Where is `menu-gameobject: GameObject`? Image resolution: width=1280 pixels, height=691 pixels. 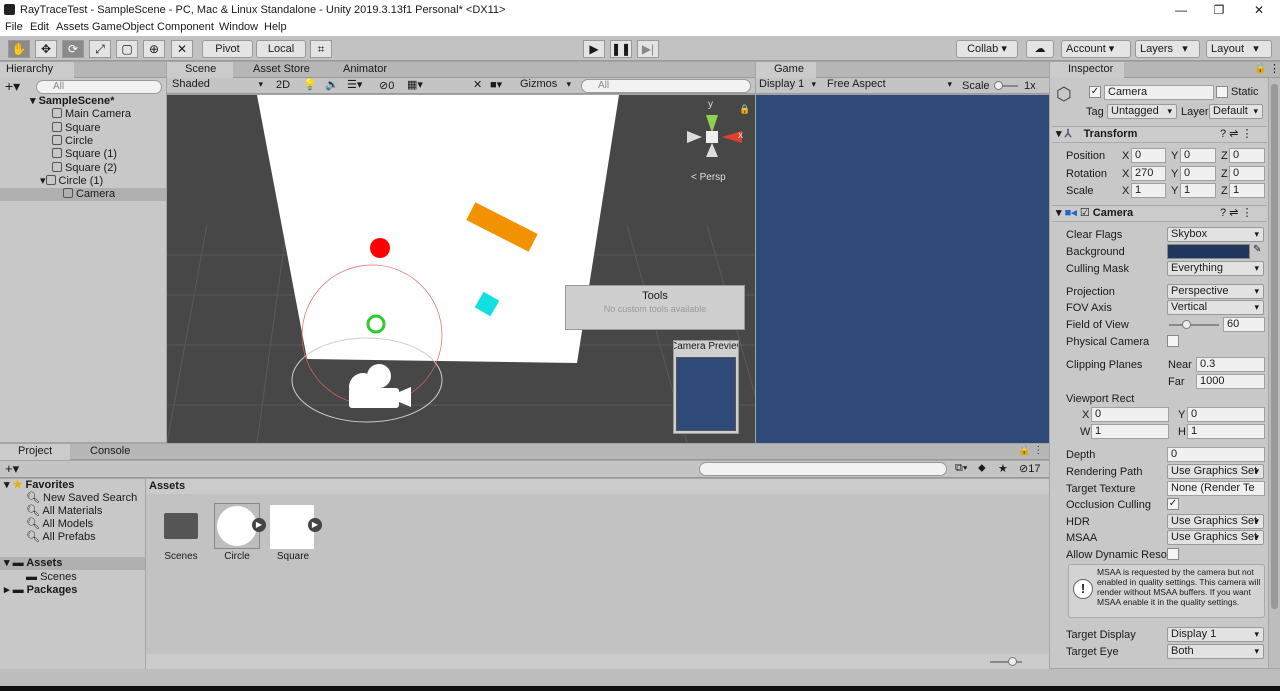 menu-gameobject: GameObject is located at coordinates (123, 27).